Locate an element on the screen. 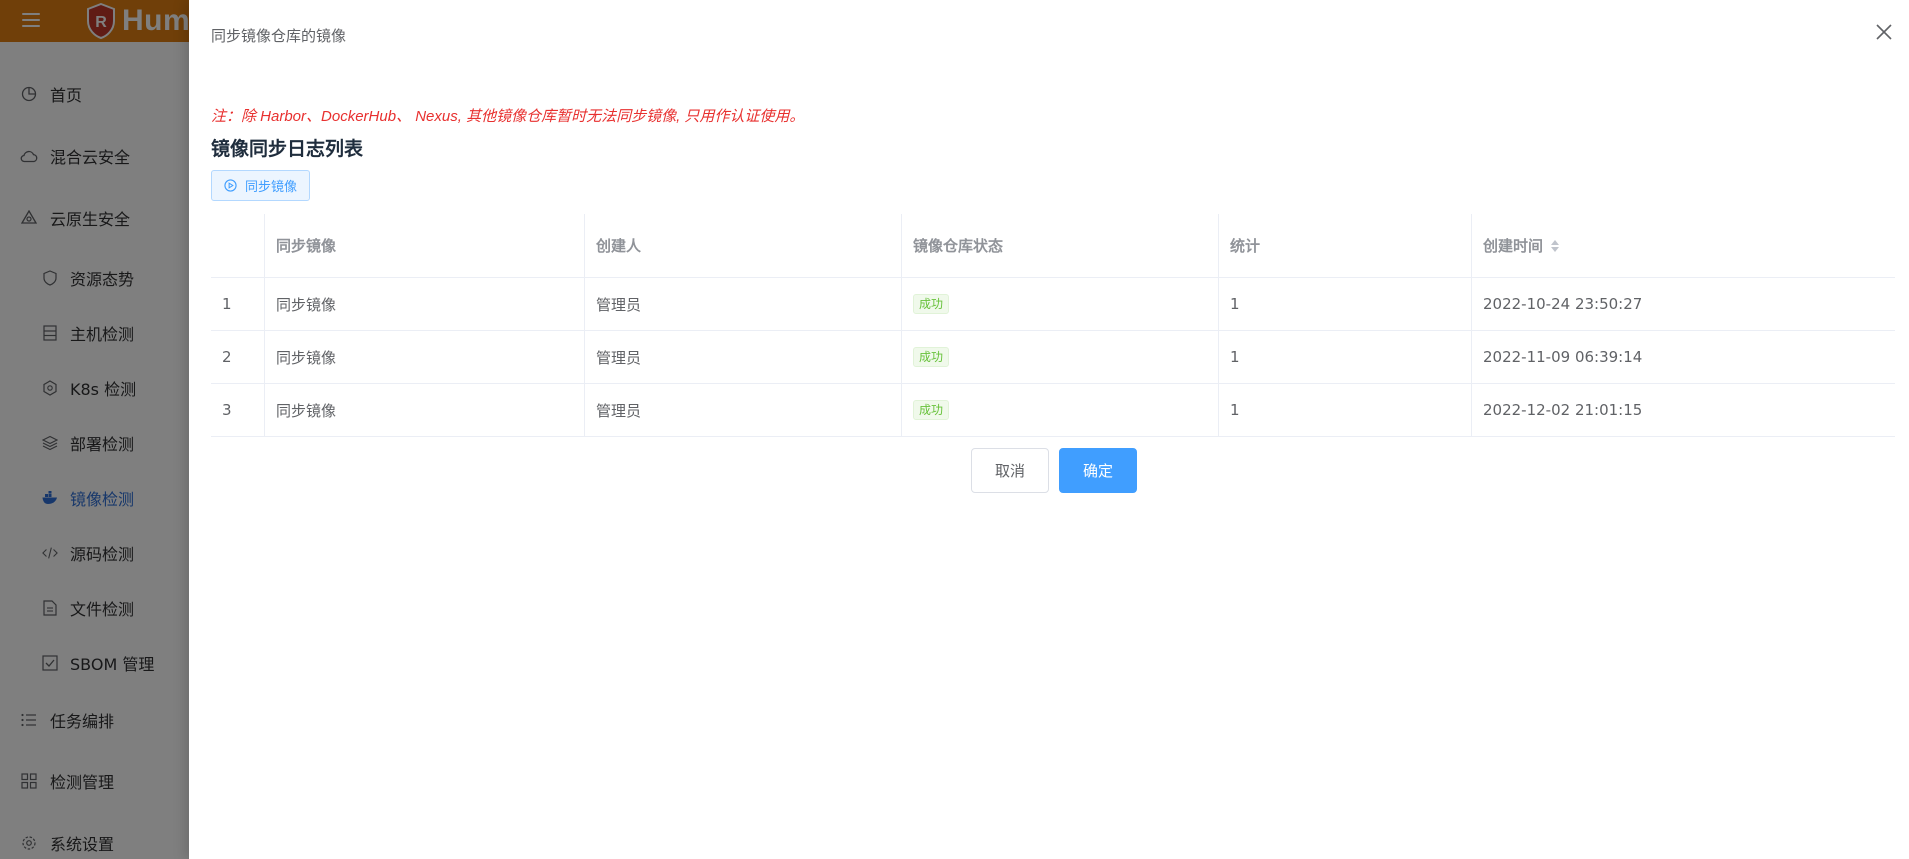 This screenshot has width=1909, height=859. header-creator: 创建人 is located at coordinates (743, 245).